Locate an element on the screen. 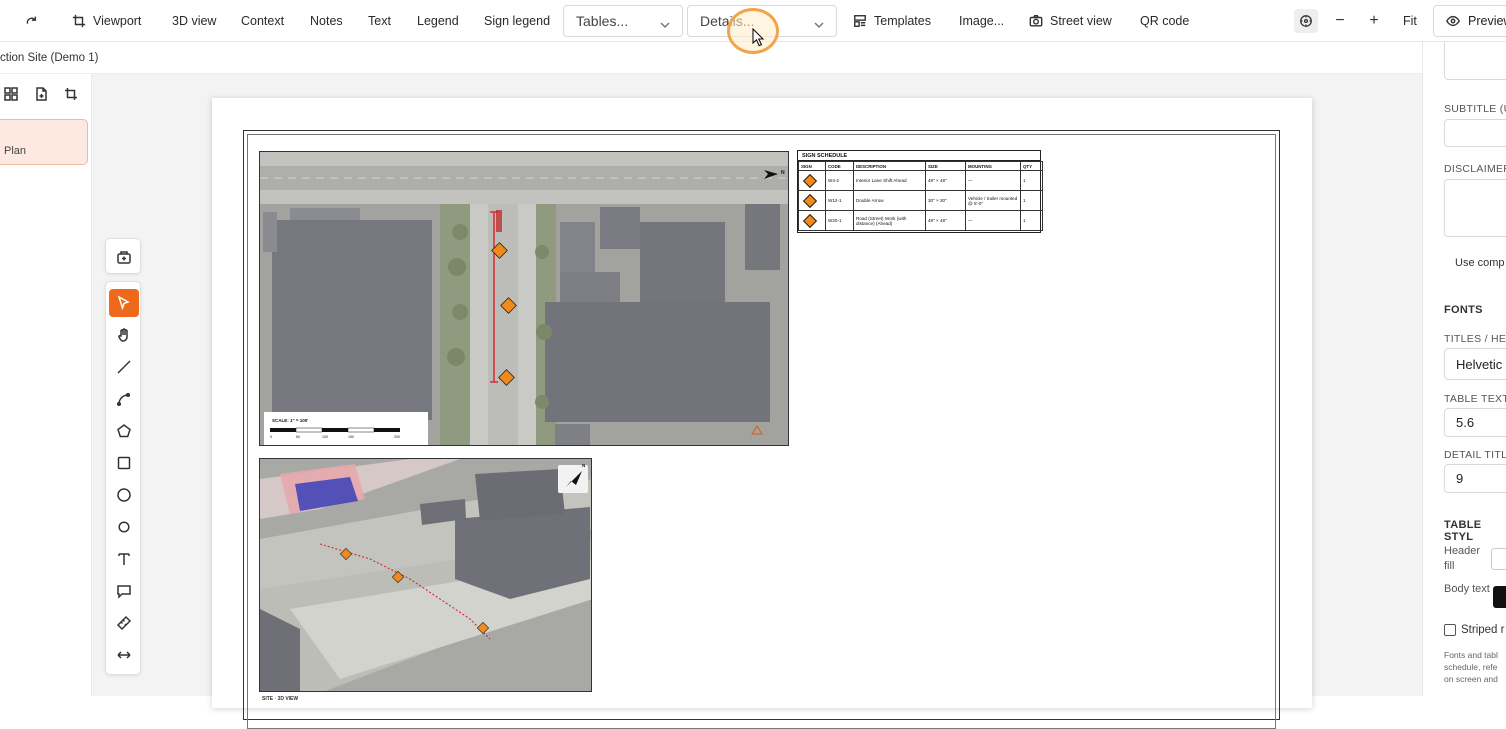 Image resolution: width=1506 pixels, height=729 pixels. select-tool is located at coordinates (124, 303).